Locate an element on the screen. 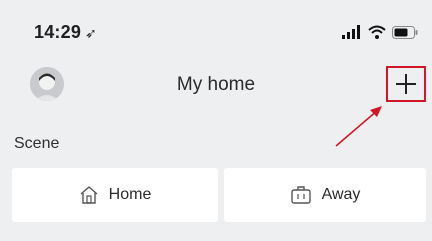  wifi-icon is located at coordinates (377, 32).